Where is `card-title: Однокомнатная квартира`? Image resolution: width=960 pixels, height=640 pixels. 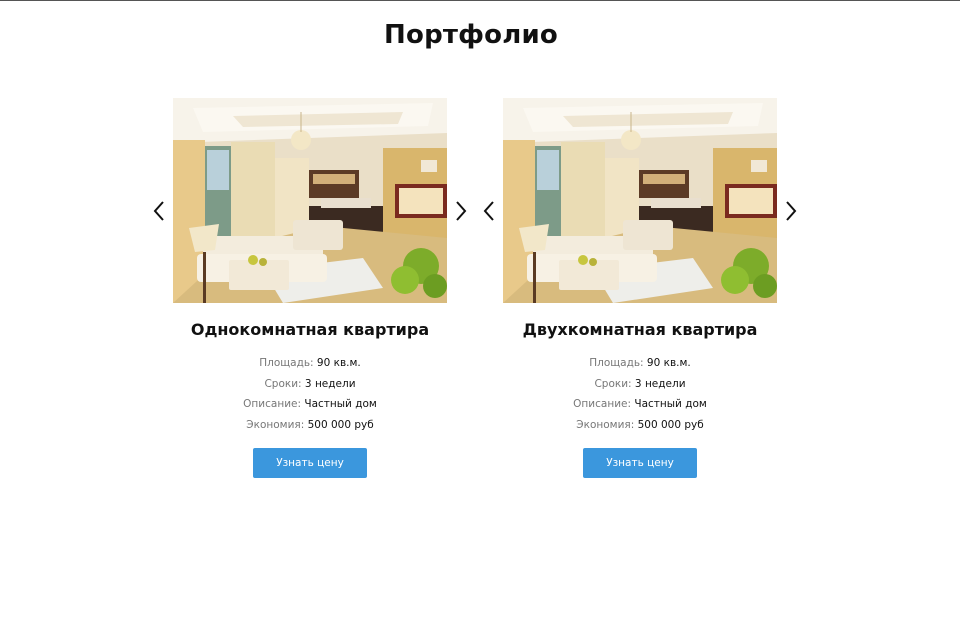
card-title: Однокомнатная квартира is located at coordinates (310, 329).